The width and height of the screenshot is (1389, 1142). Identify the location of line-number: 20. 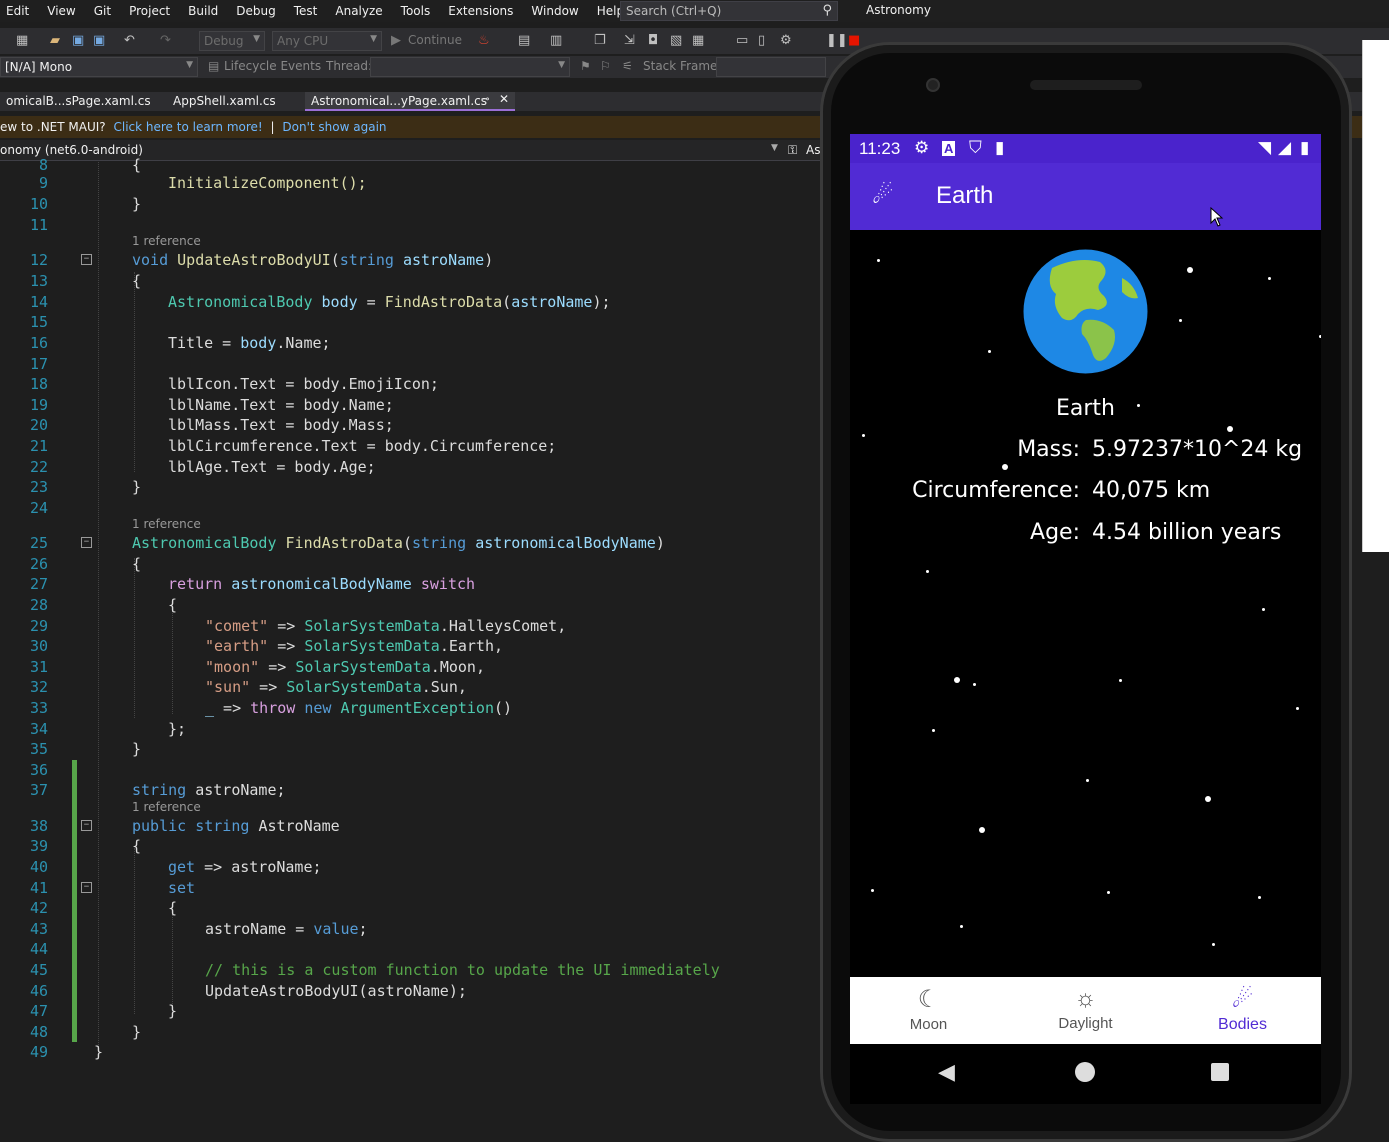
(38, 425).